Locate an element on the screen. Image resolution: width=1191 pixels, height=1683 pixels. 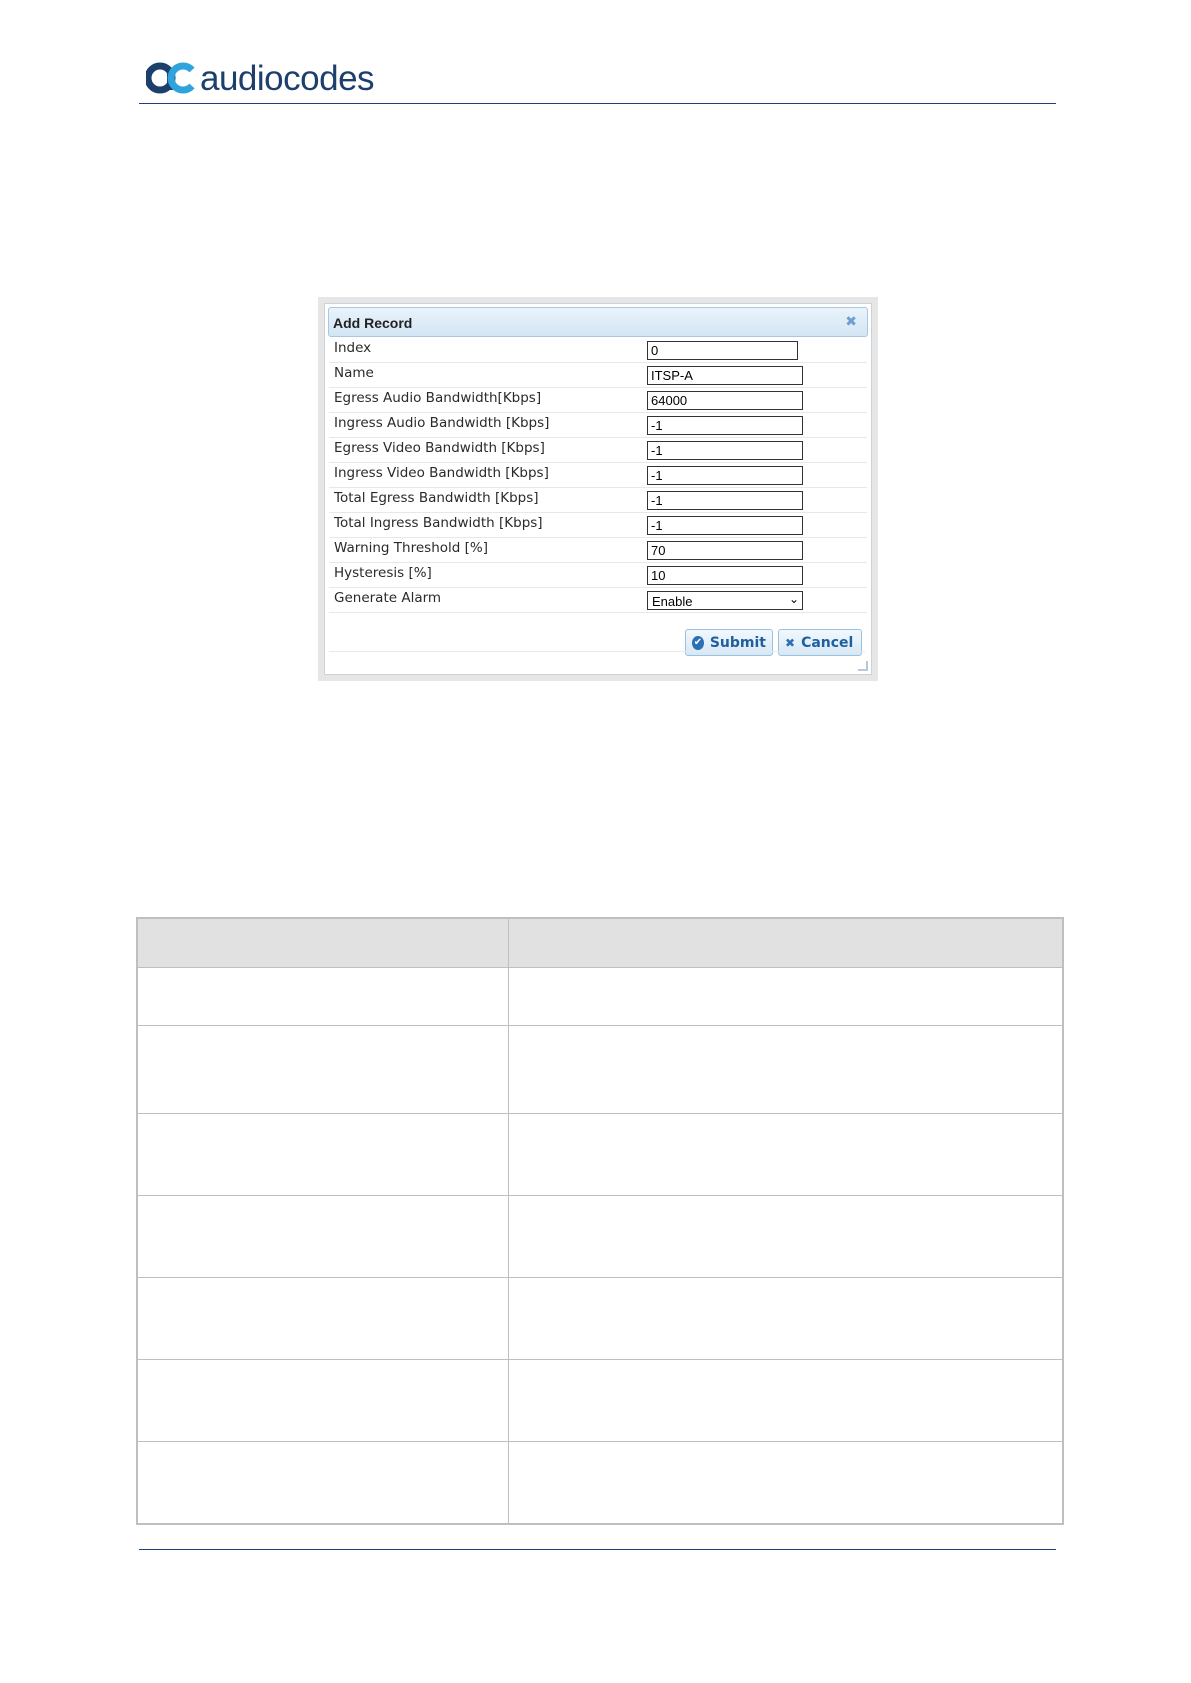
field-label: Egress Video Bandwidth [Kbps] is located at coordinates (439, 448).